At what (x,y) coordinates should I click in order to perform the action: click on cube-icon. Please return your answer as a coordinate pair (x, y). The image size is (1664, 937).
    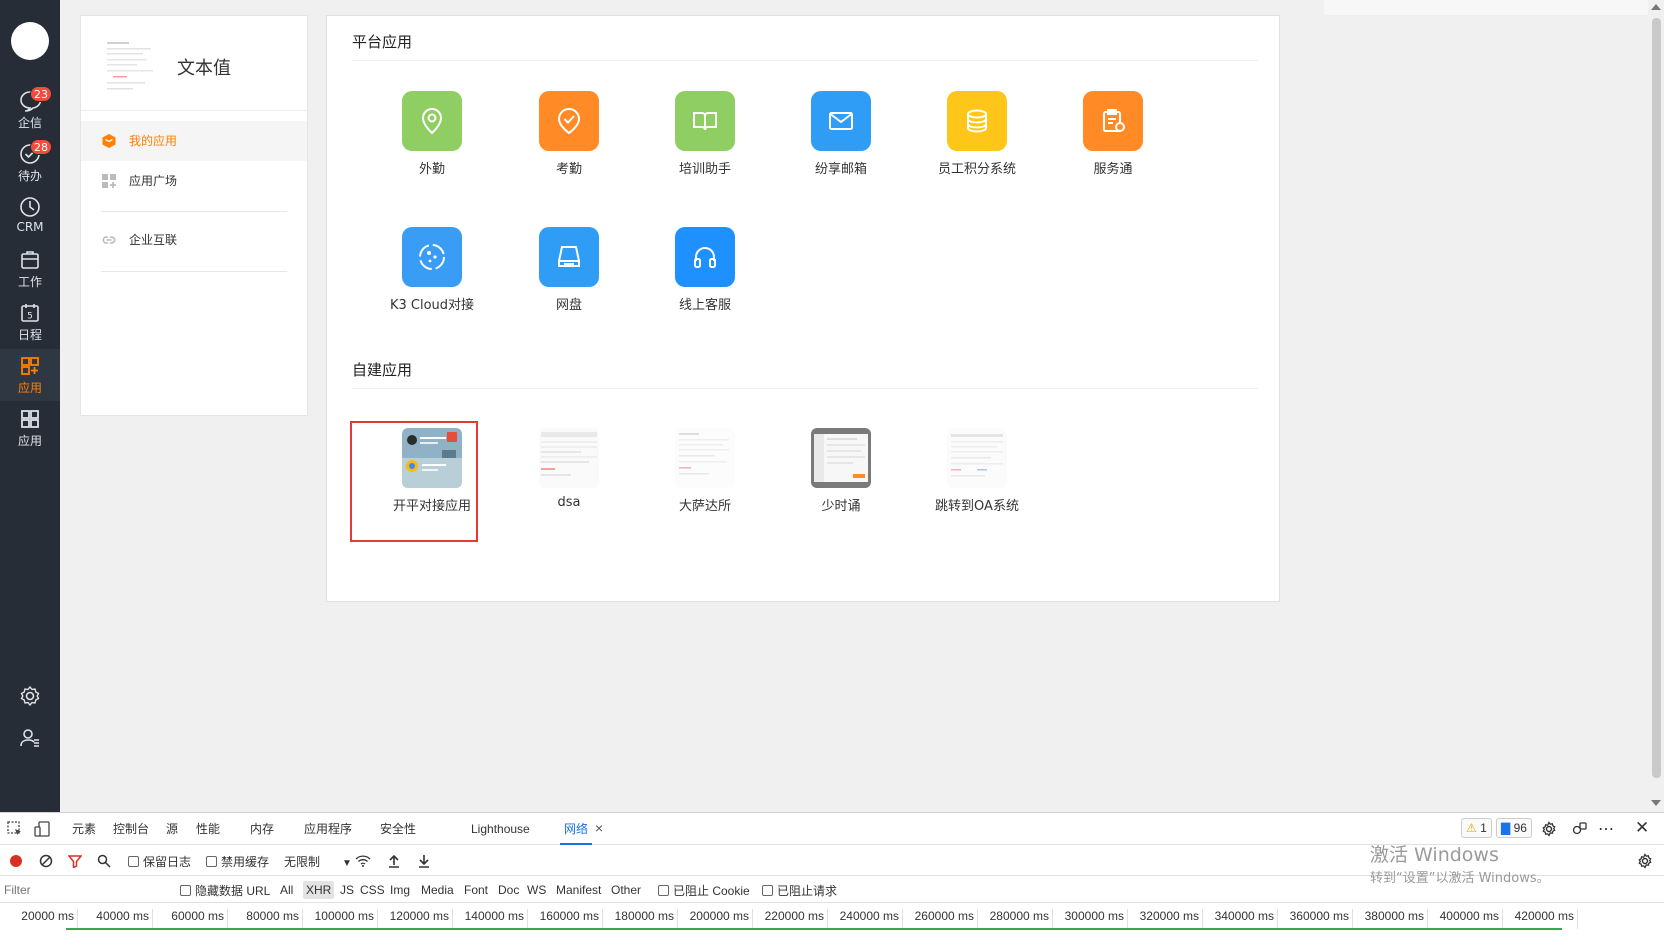
    Looking at the image, I should click on (109, 141).